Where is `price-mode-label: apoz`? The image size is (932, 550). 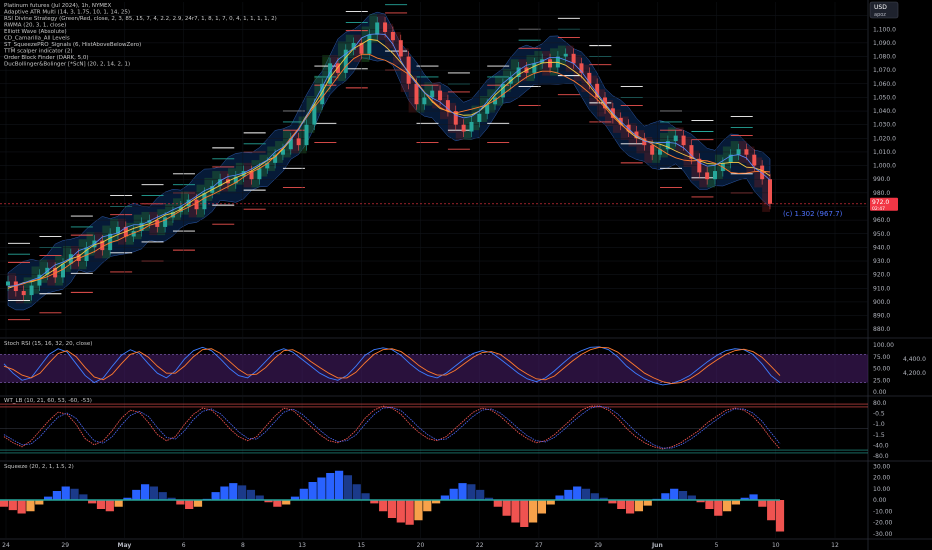 price-mode-label: apoz is located at coordinates (880, 15).